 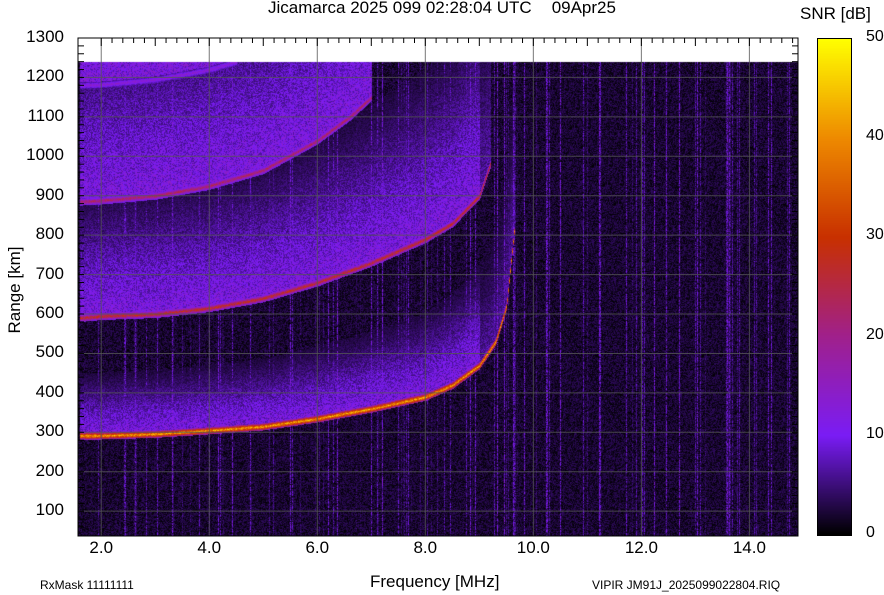 I want to click on trace-f-trace-4-hop-, so click(x=158, y=74).